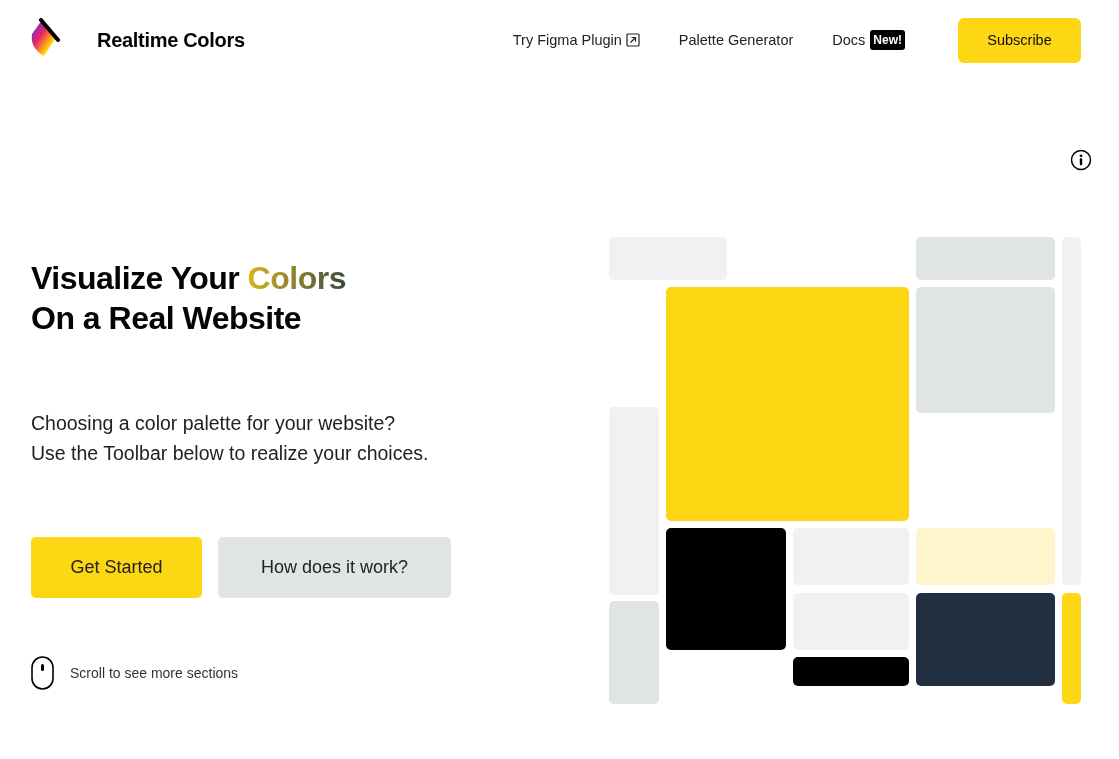  Describe the element at coordinates (171, 40) in the screenshot. I see `brand-name: Realtime Colors` at that location.